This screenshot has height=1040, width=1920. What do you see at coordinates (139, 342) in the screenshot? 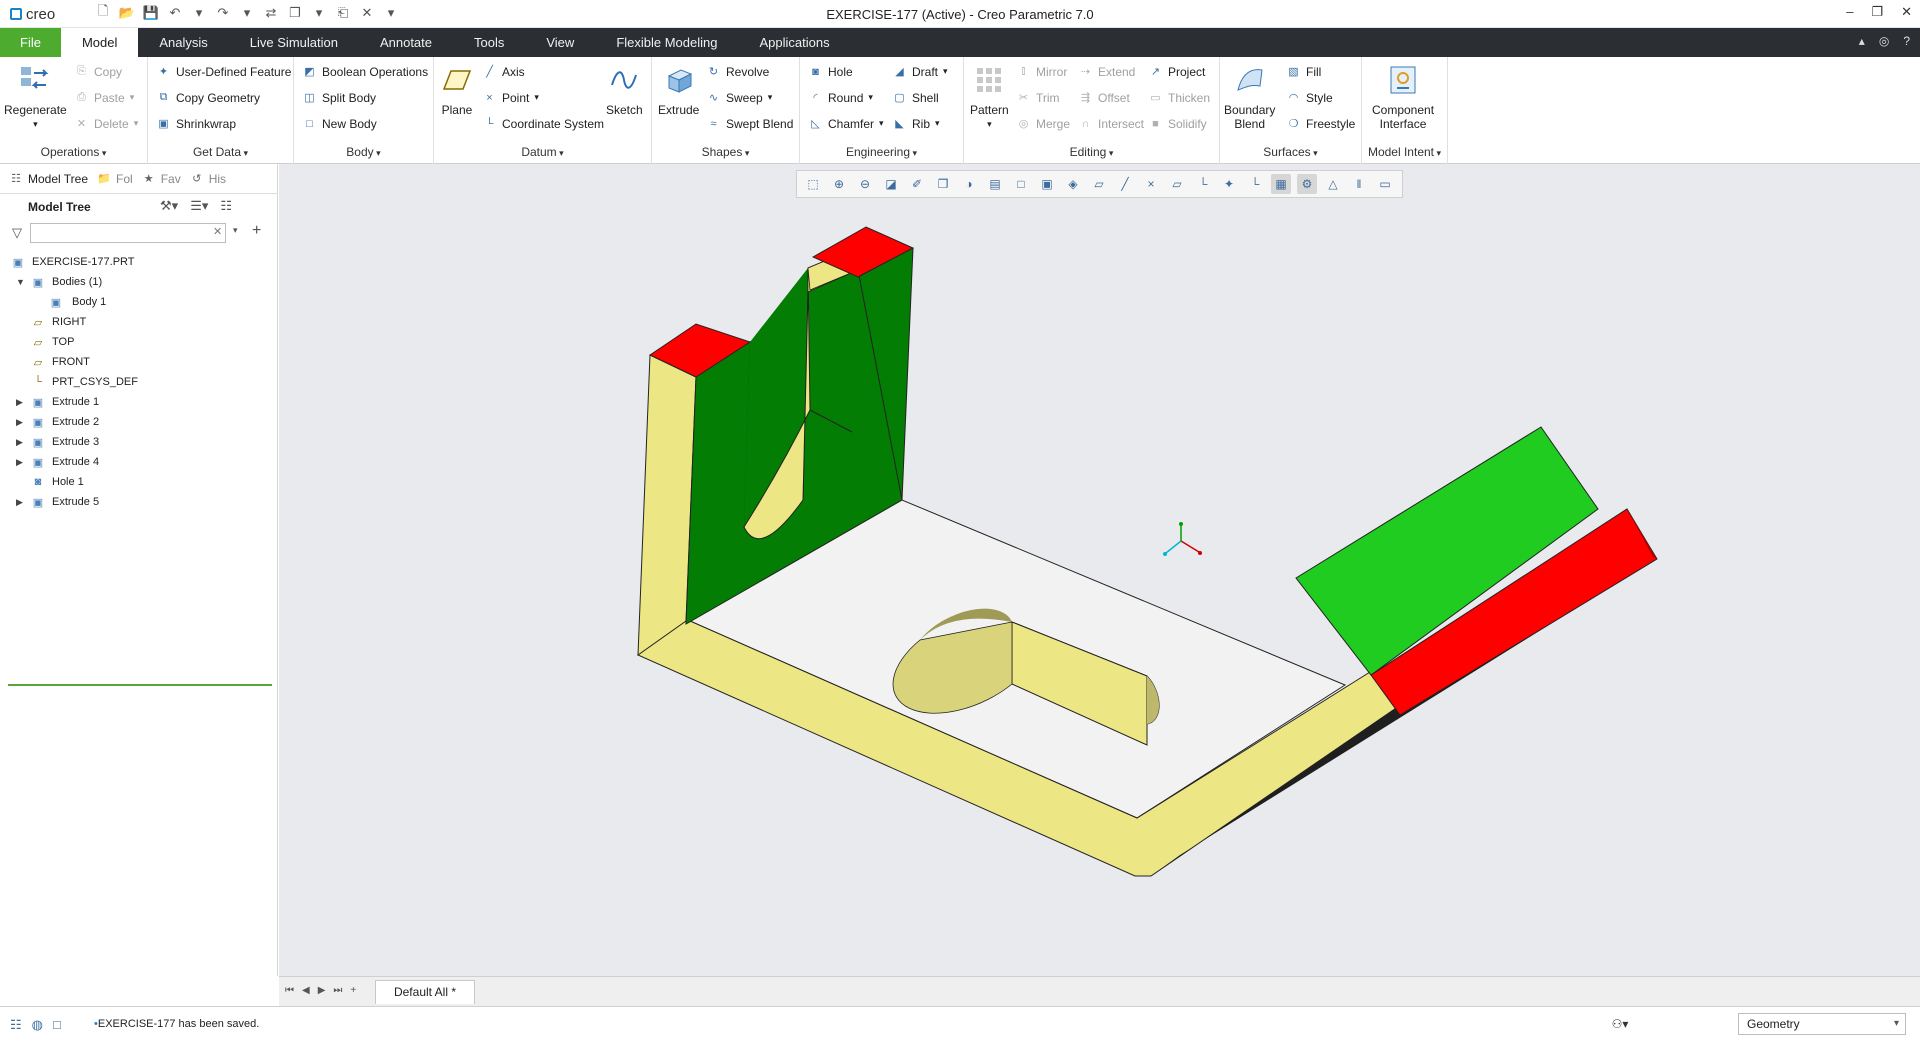
I see `tree-item-top-plane: ▱ TOP` at bounding box center [139, 342].